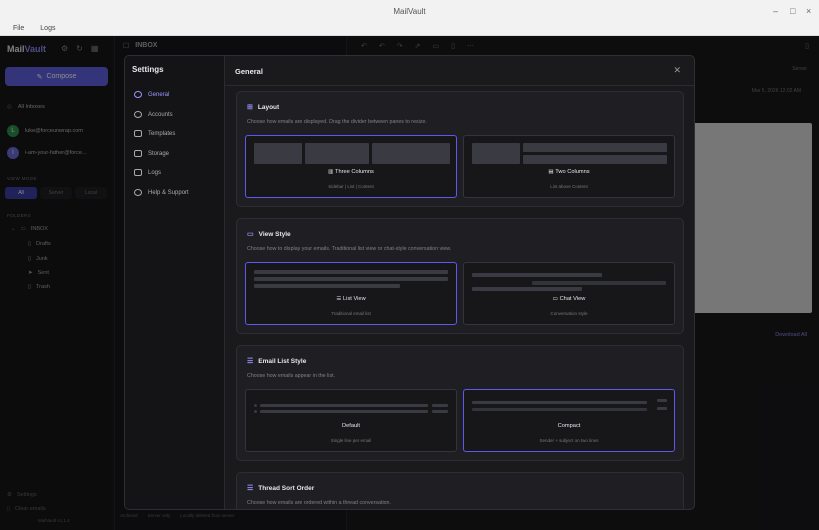  I want to click on maximize-button: □, so click(792, 11).